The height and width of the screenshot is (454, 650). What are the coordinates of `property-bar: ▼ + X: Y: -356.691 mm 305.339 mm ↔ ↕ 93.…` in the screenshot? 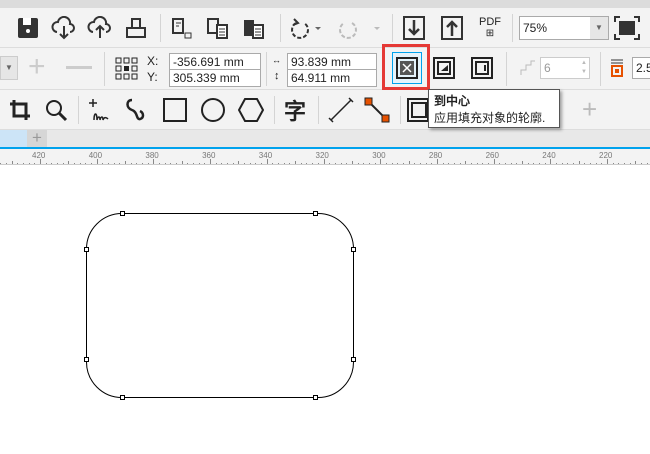 It's located at (325, 67).